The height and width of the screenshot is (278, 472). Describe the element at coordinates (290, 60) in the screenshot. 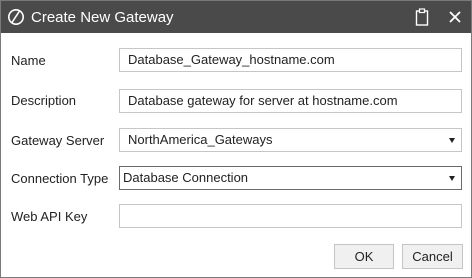

I see `name-field: Database_Gateway_hostname.com` at that location.